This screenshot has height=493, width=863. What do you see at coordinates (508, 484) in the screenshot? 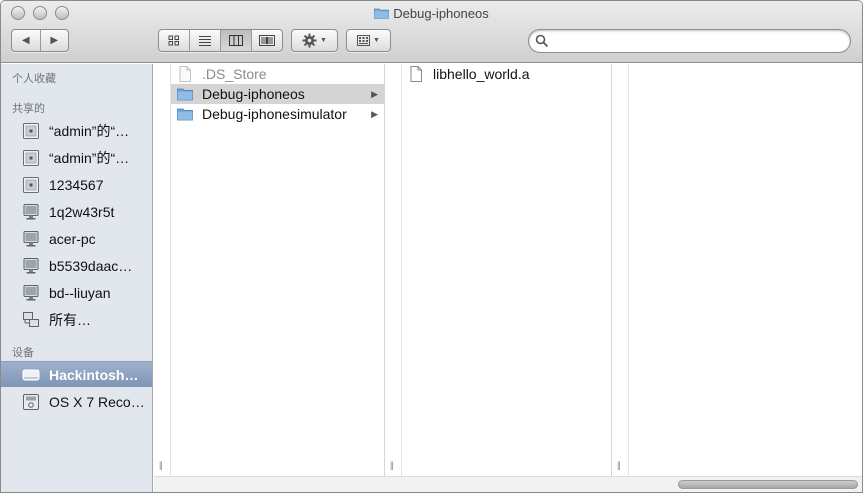
I see `horizontal-scrollbar` at bounding box center [508, 484].